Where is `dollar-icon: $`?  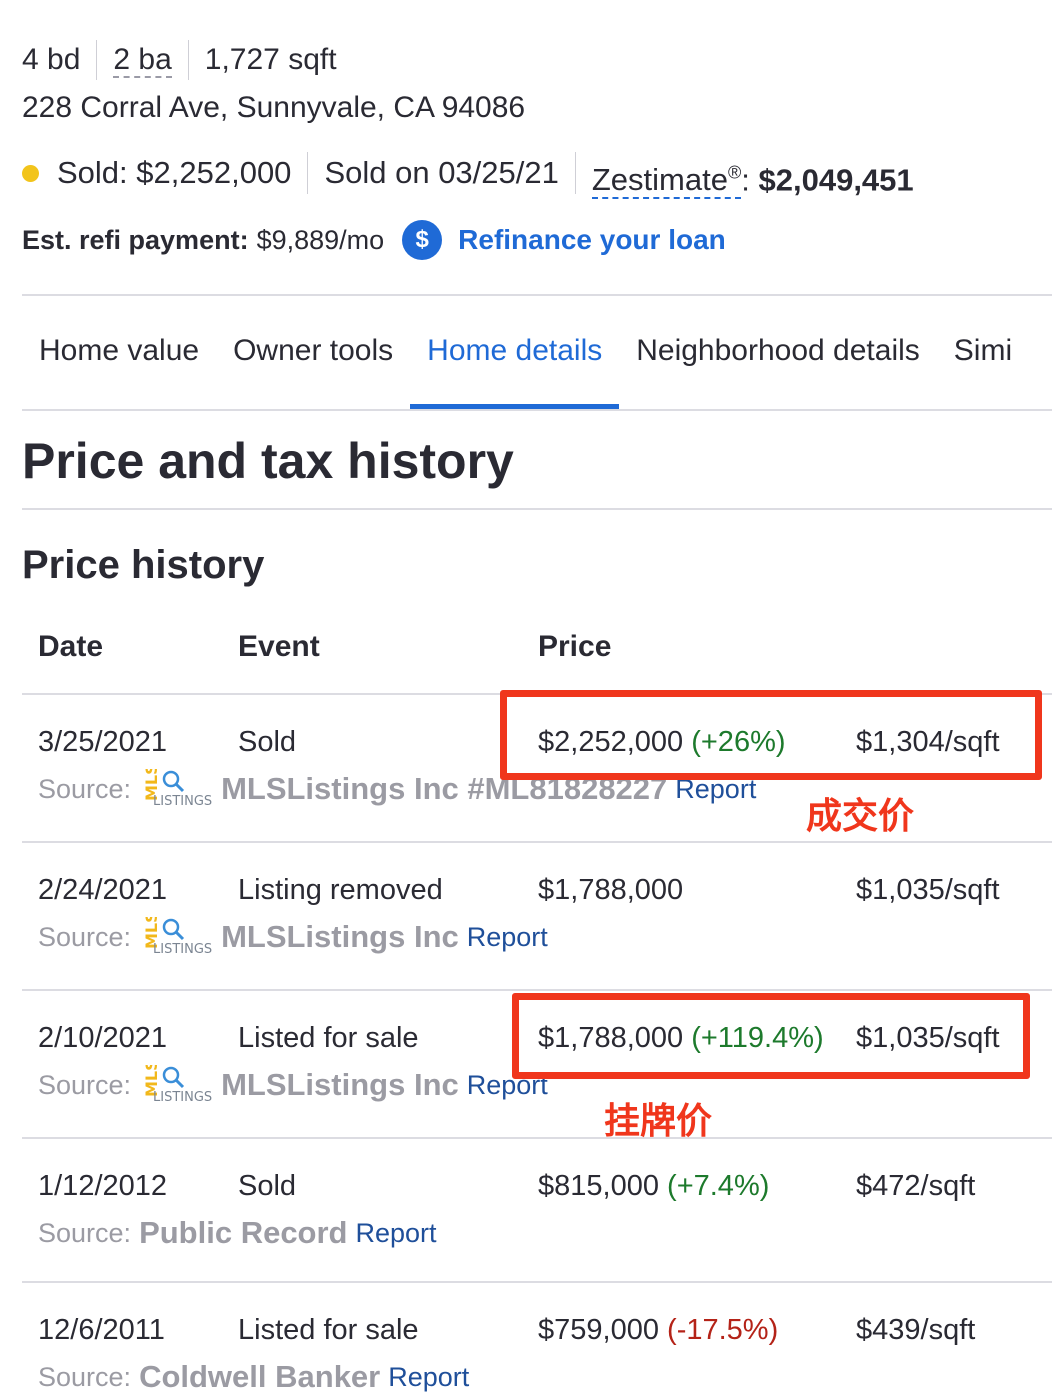
dollar-icon: $ is located at coordinates (422, 240).